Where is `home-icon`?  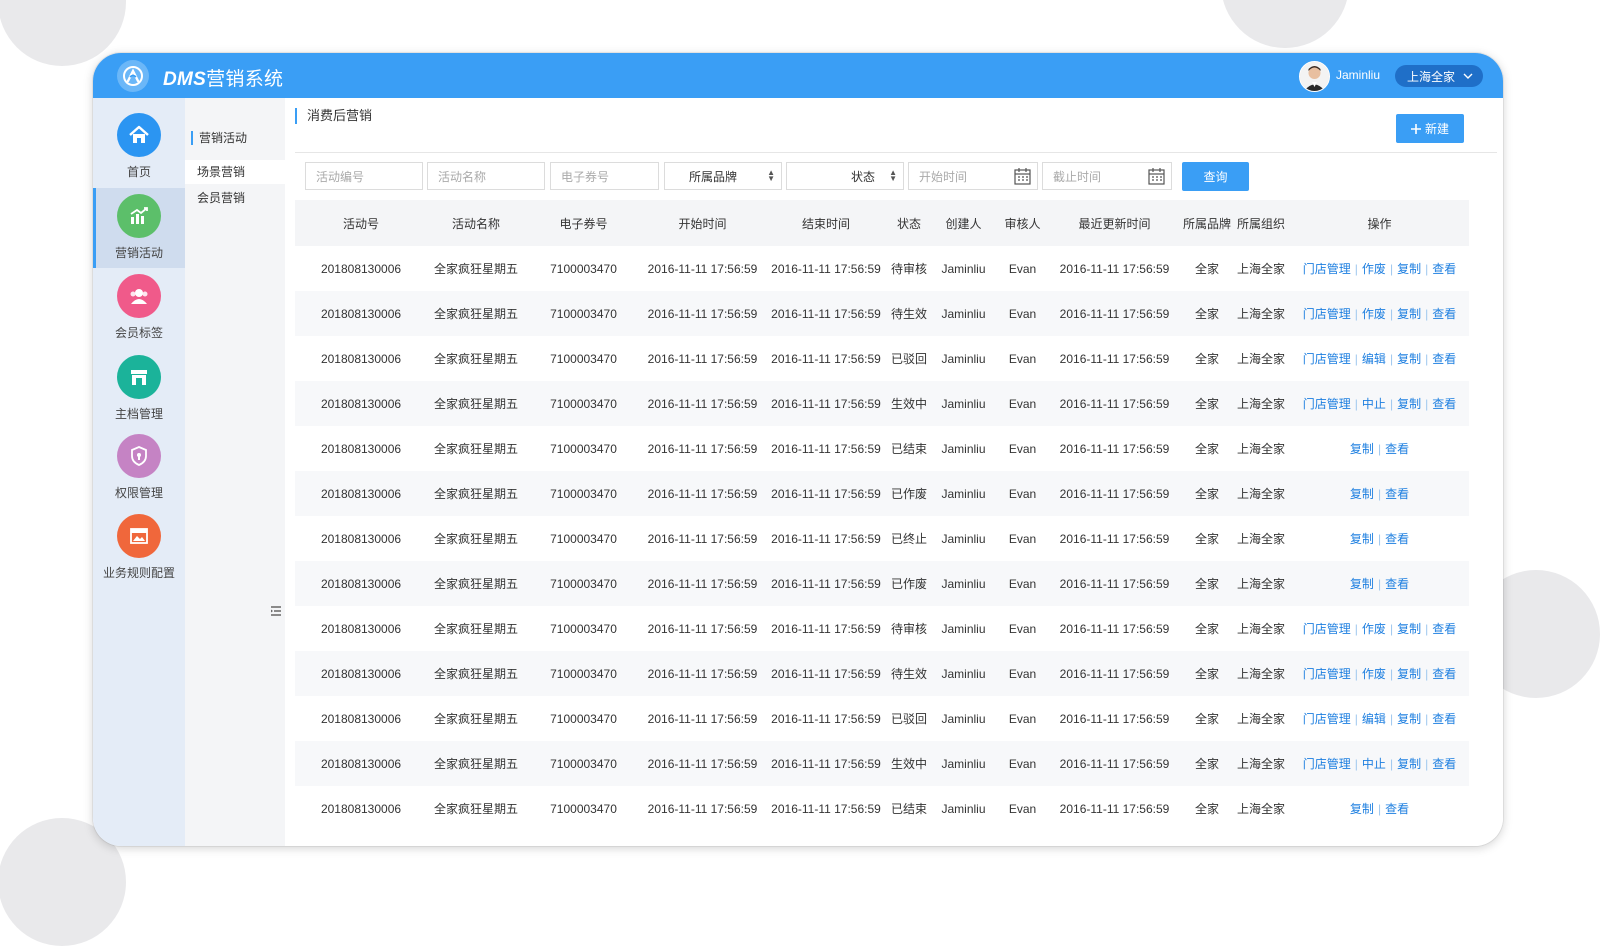 home-icon is located at coordinates (139, 135).